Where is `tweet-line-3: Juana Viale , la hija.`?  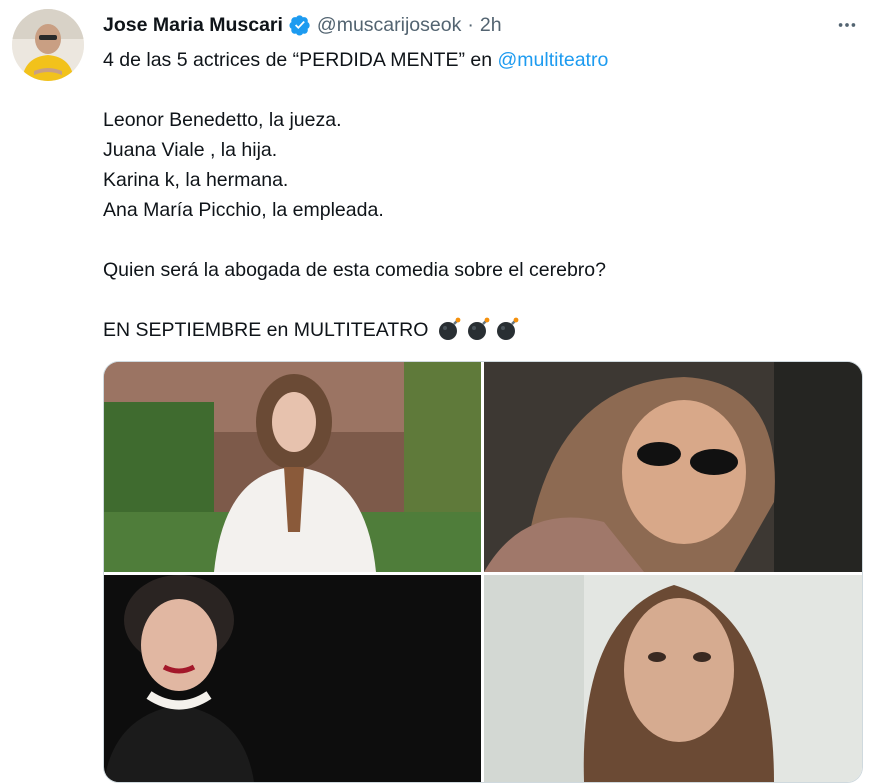
tweet-line-3: Juana Viale , la hija. is located at coordinates (190, 150).